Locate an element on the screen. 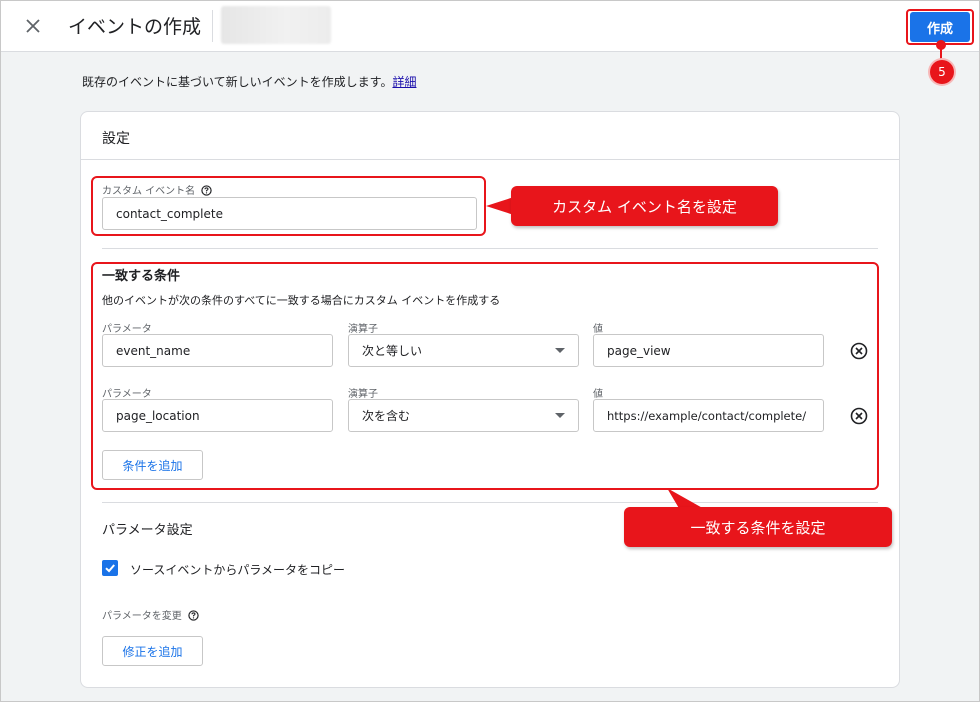 Image resolution: width=980 pixels, height=702 pixels. description-text: 既存のイベントに基づいて新しいイベントを作成します。 is located at coordinates (237, 82).